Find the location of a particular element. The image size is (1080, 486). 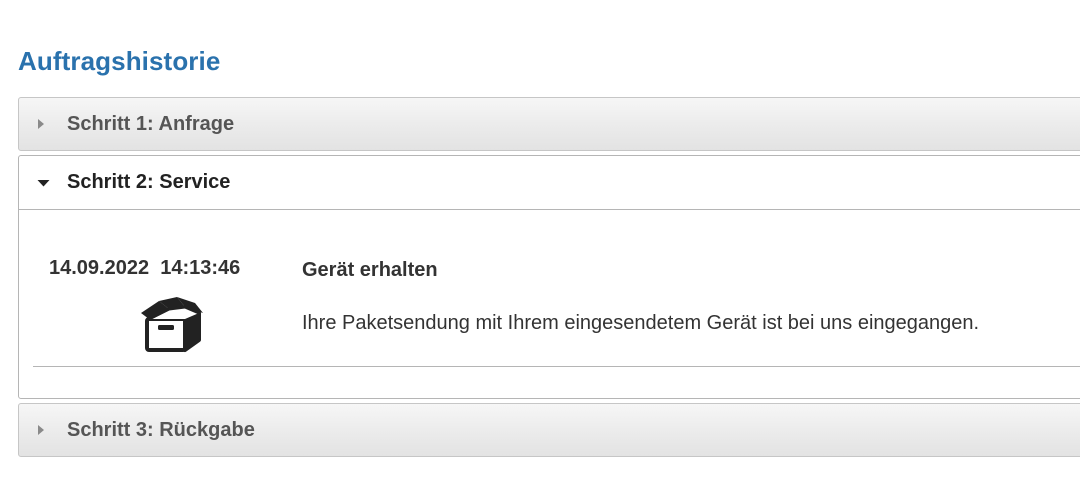

accordion-header-step-1: Schritt 1: Anfrage is located at coordinates (549, 124).